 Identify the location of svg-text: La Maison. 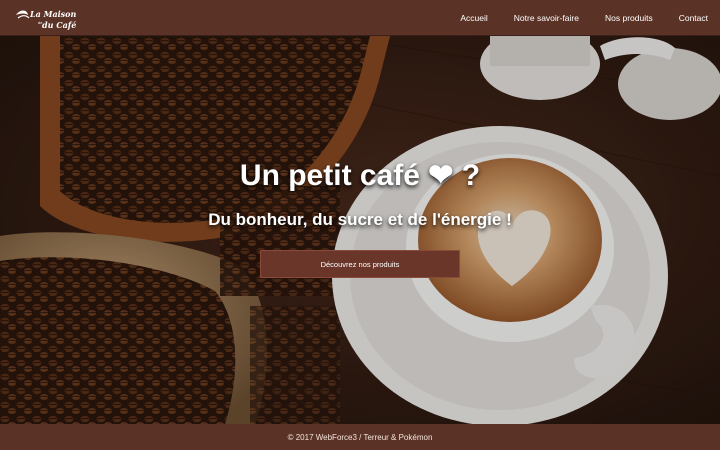
(53, 14).